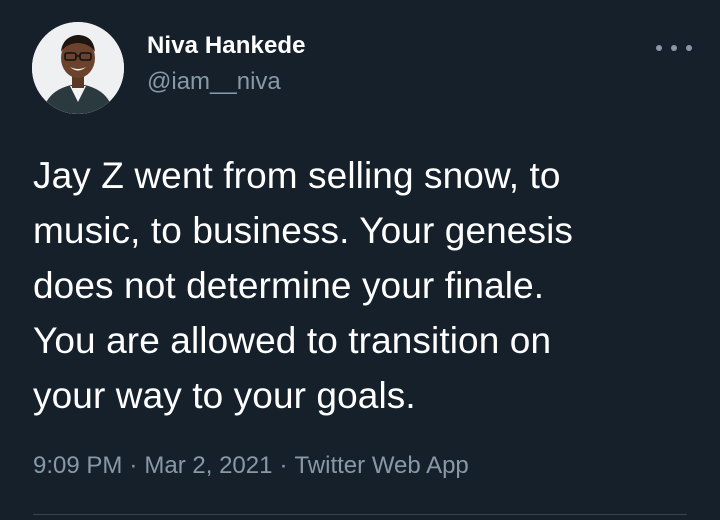 The width and height of the screenshot is (720, 520). What do you see at coordinates (226, 64) in the screenshot?
I see `author-info: Niva Hankede @iam__niva` at bounding box center [226, 64].